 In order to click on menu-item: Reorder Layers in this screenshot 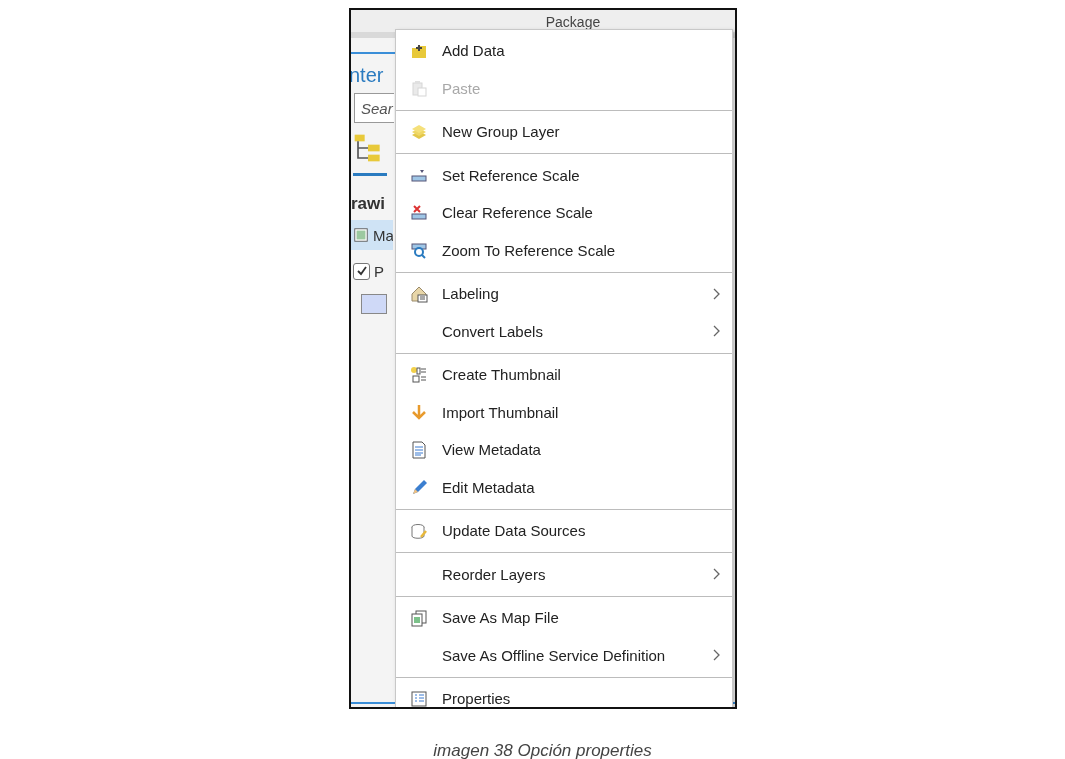, I will do `click(564, 574)`.